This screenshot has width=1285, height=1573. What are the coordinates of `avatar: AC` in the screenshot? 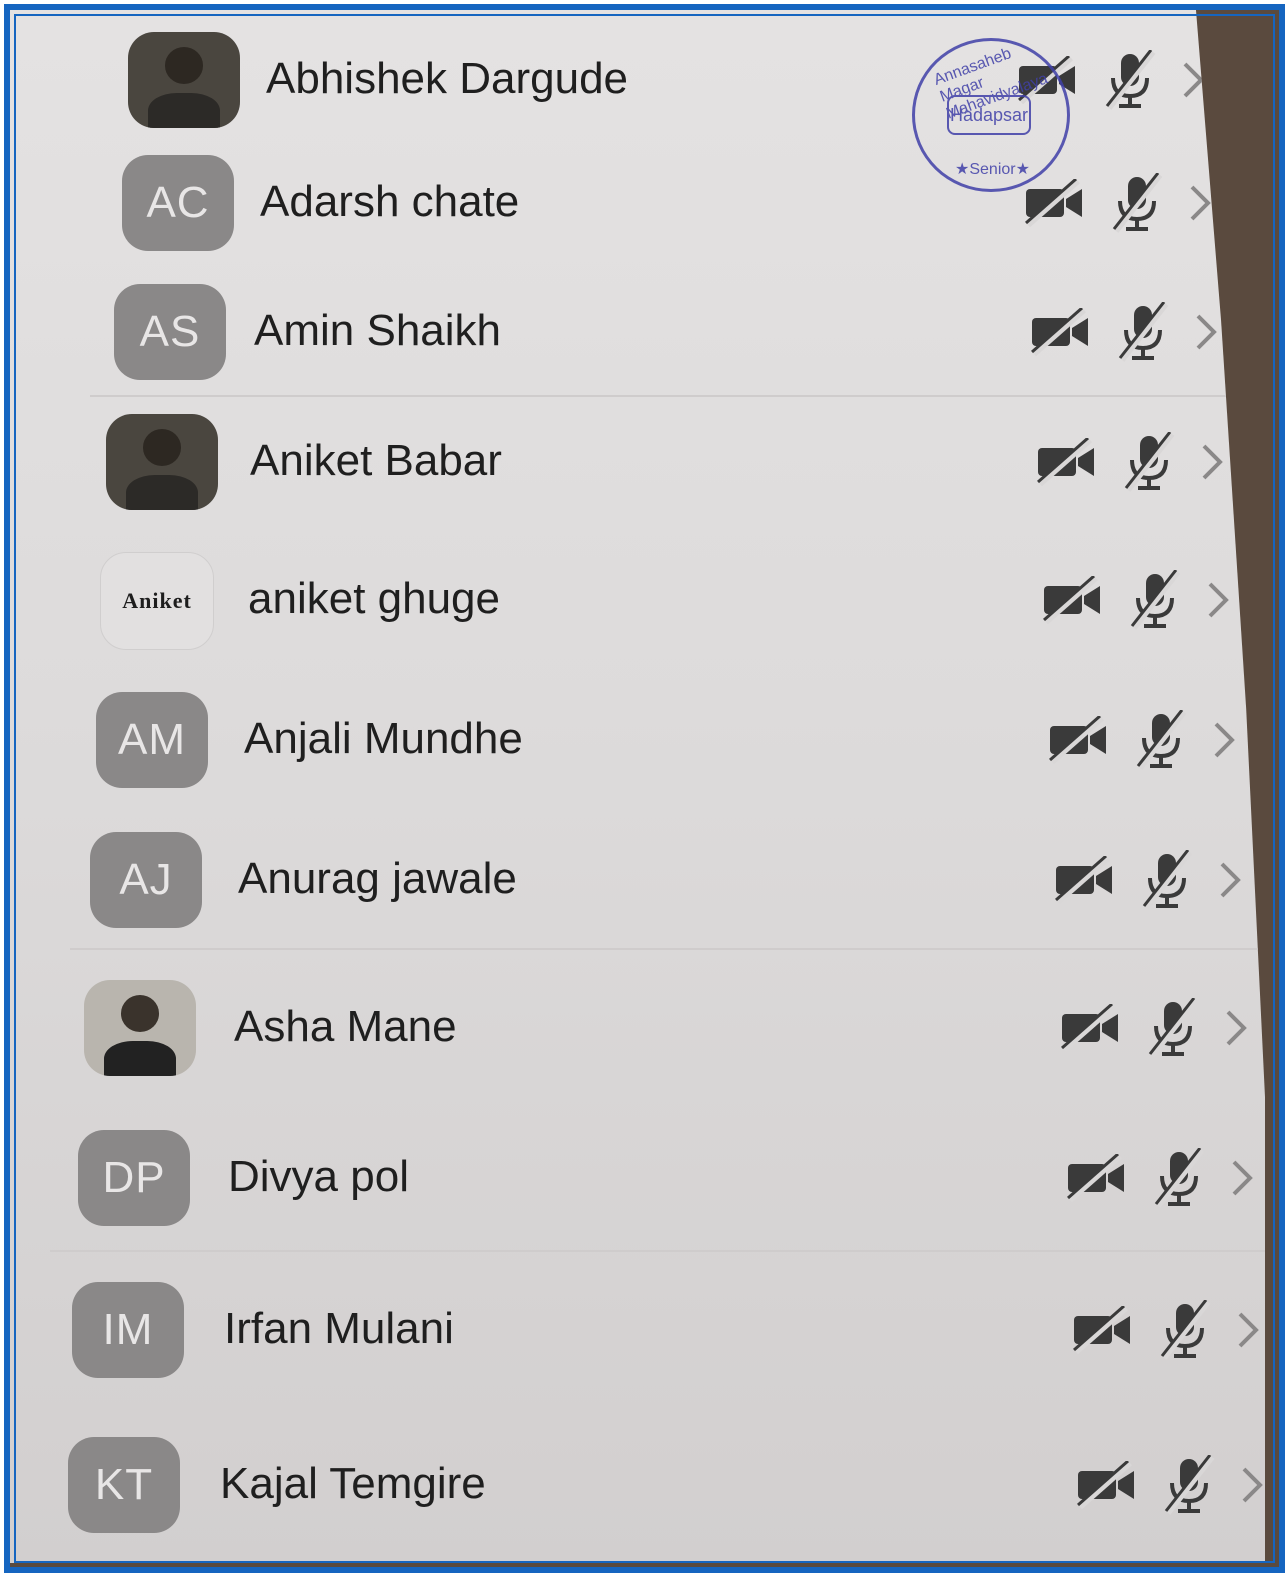 It's located at (178, 203).